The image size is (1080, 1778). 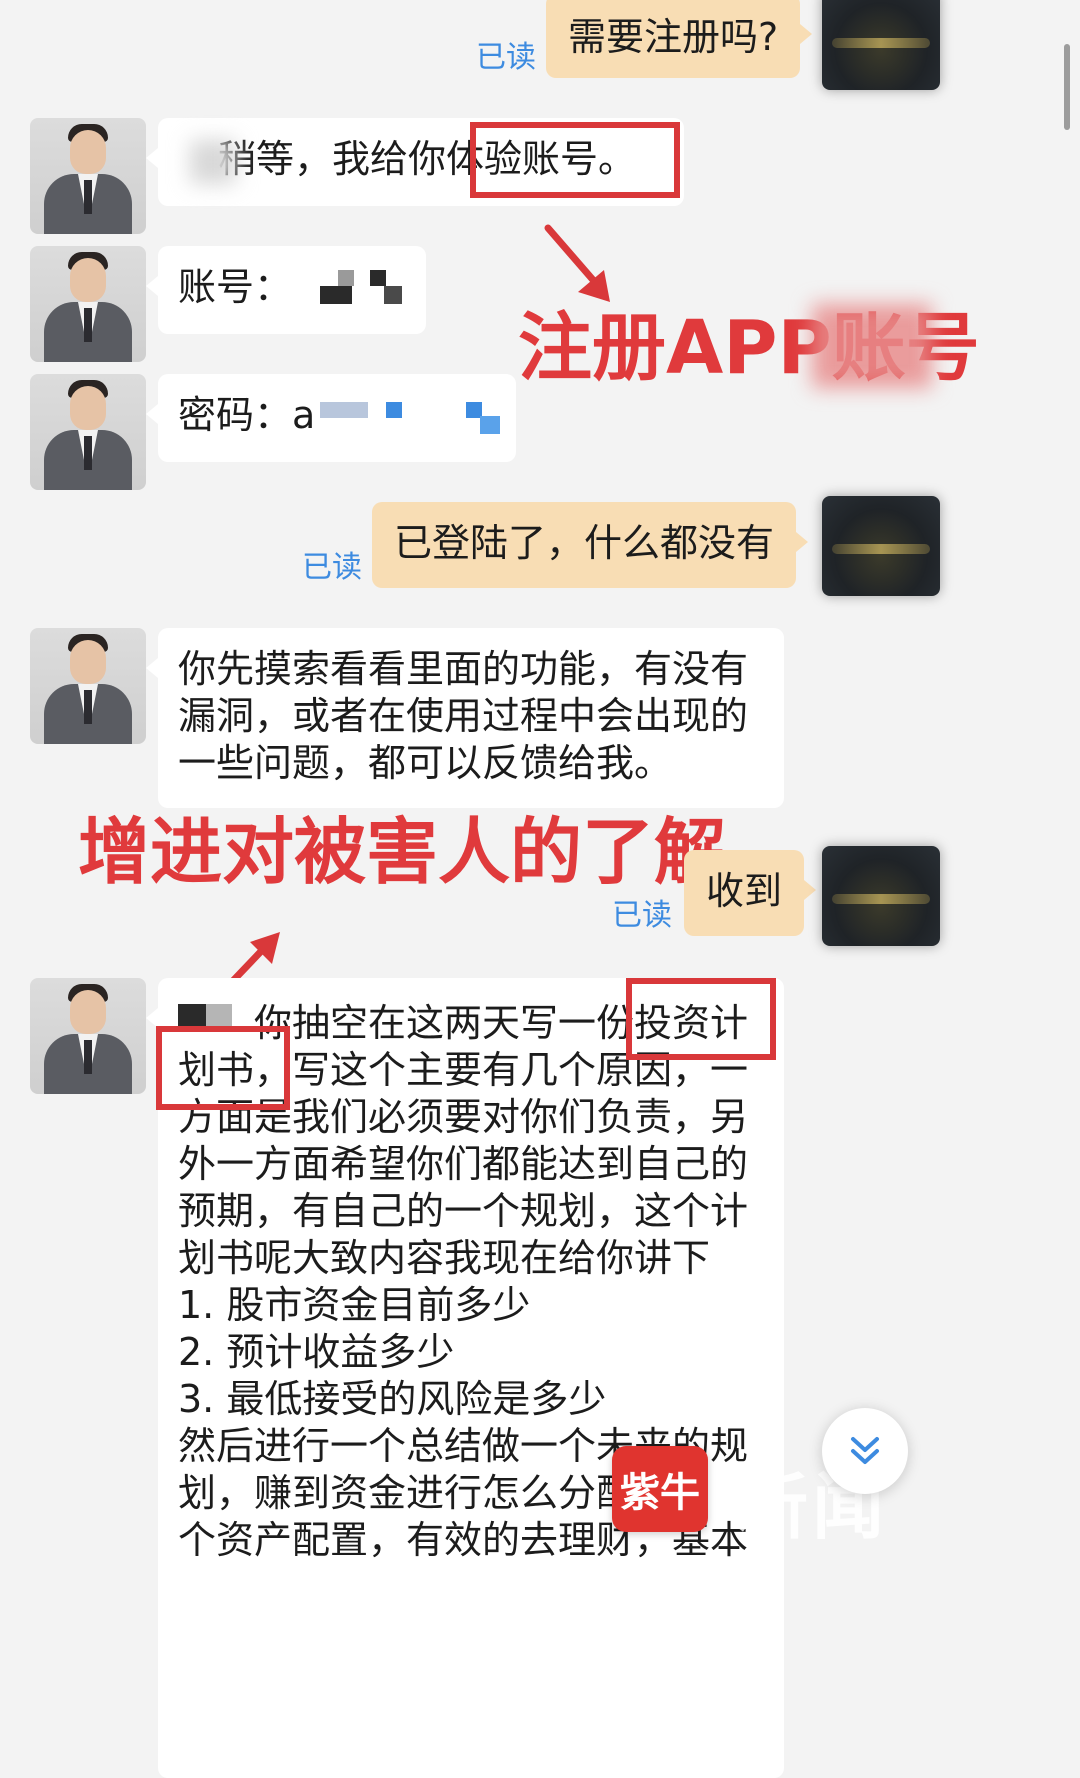 What do you see at coordinates (584, 543) in the screenshot?
I see `message-text: 已登陆了，什么都没有` at bounding box center [584, 543].